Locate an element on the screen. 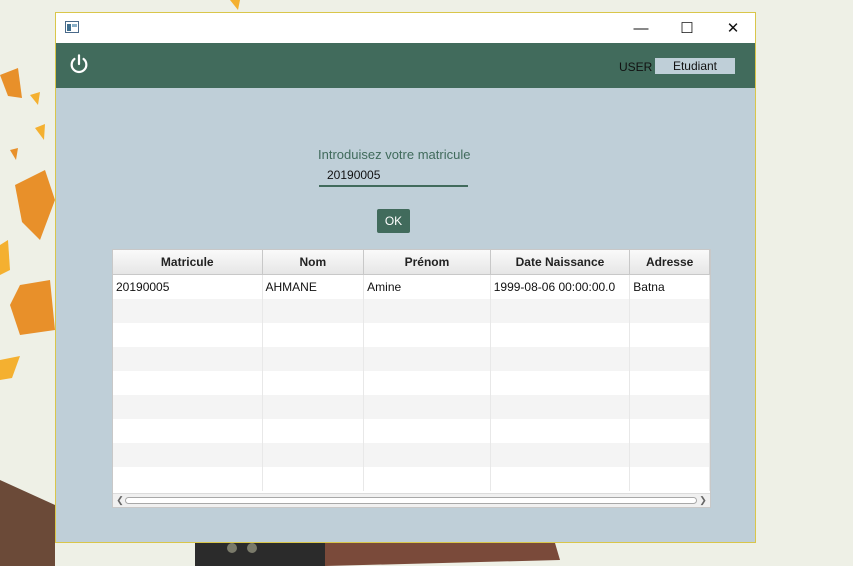  close-button: ✕ is located at coordinates (733, 28).